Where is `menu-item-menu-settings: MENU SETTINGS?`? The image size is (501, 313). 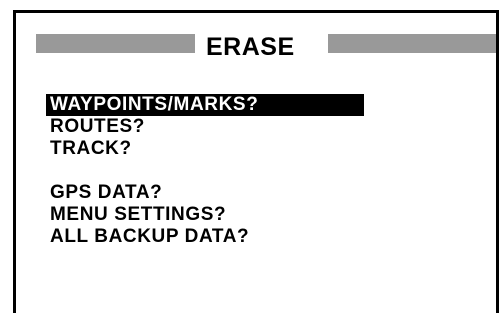
menu-item-menu-settings: MENU SETTINGS? is located at coordinates (205, 215).